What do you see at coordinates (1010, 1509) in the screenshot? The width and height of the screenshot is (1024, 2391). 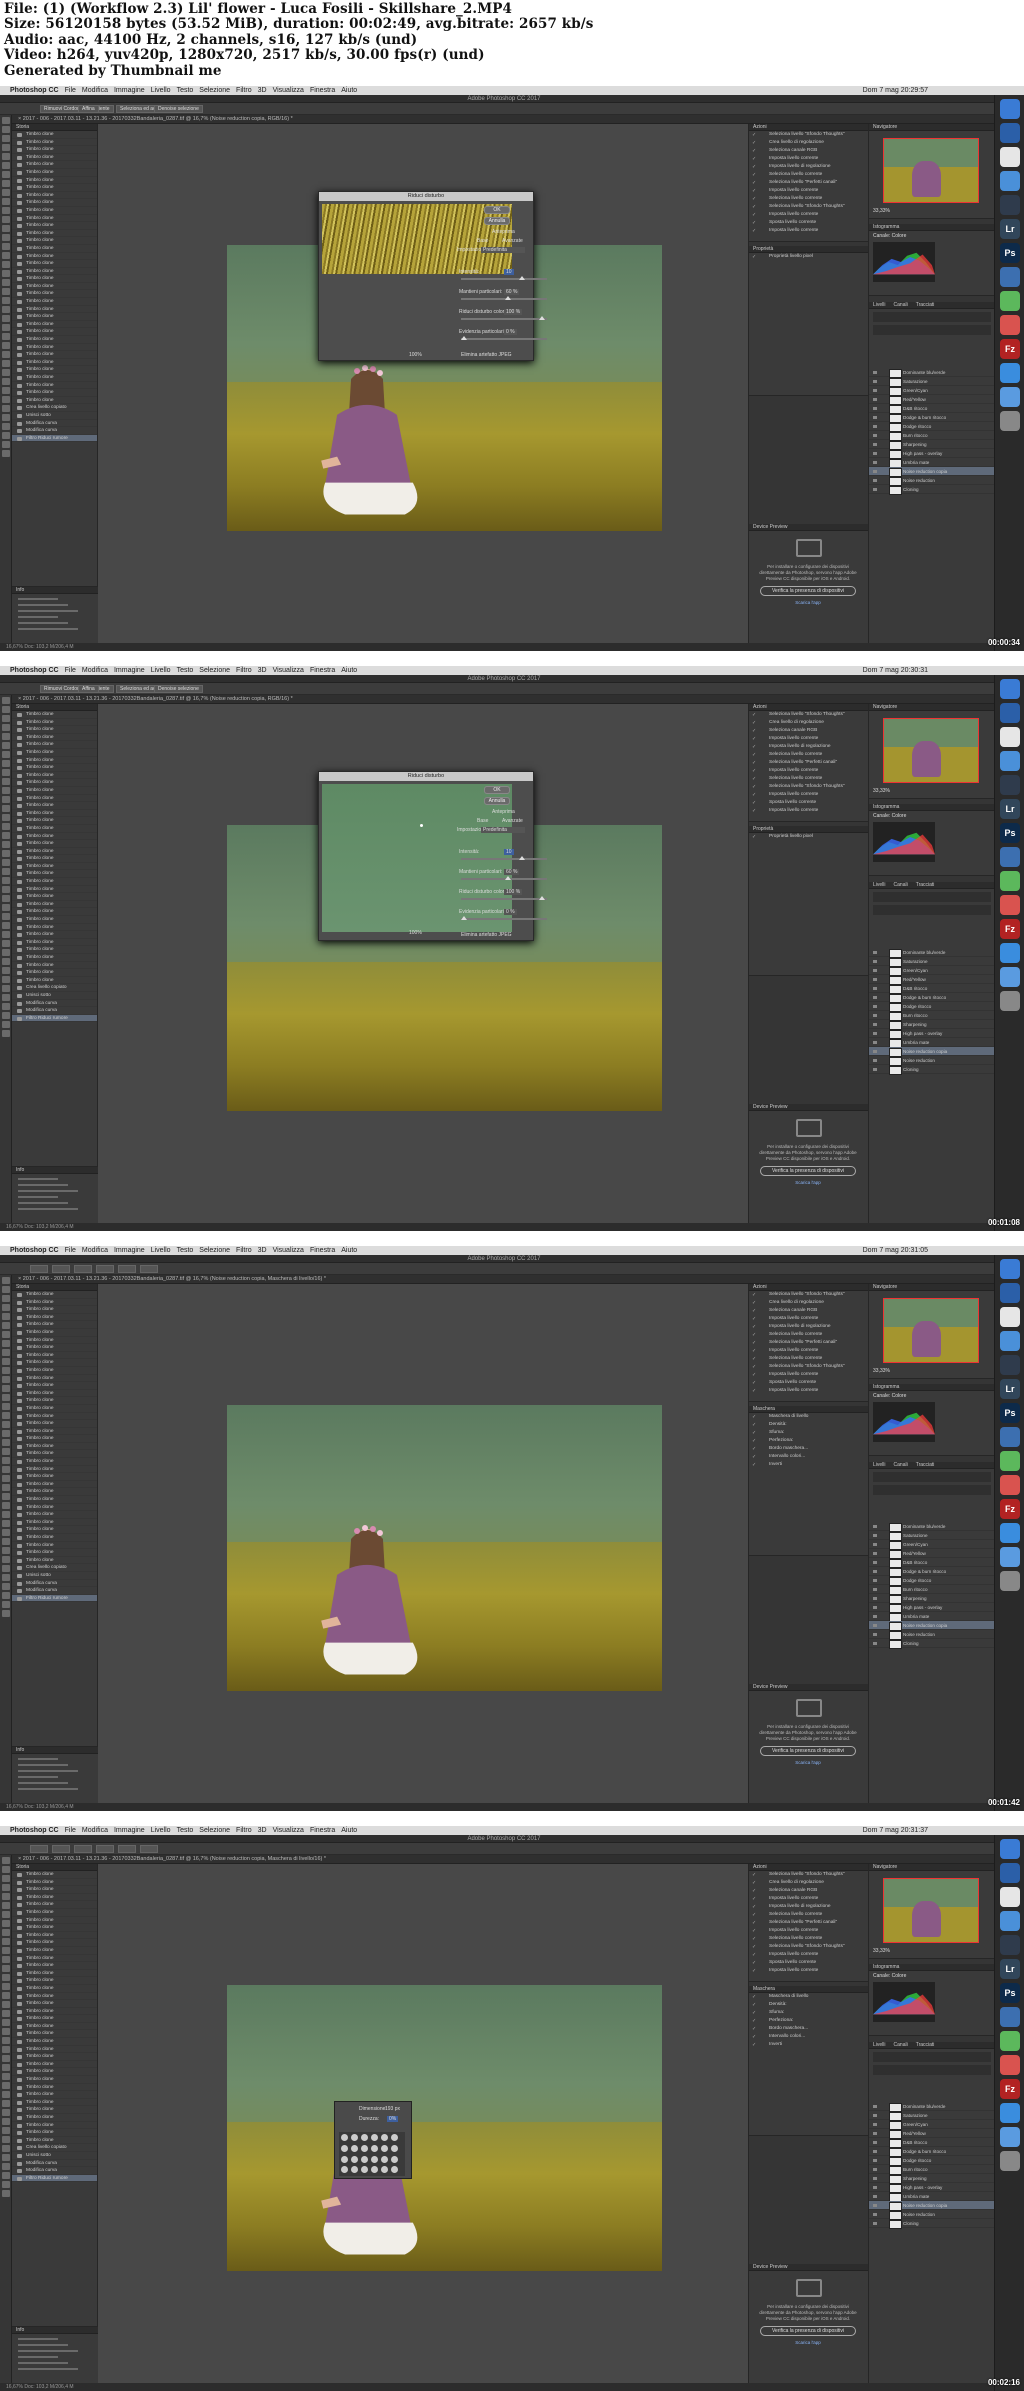 I see `dock-app-icon: Fz` at bounding box center [1010, 1509].